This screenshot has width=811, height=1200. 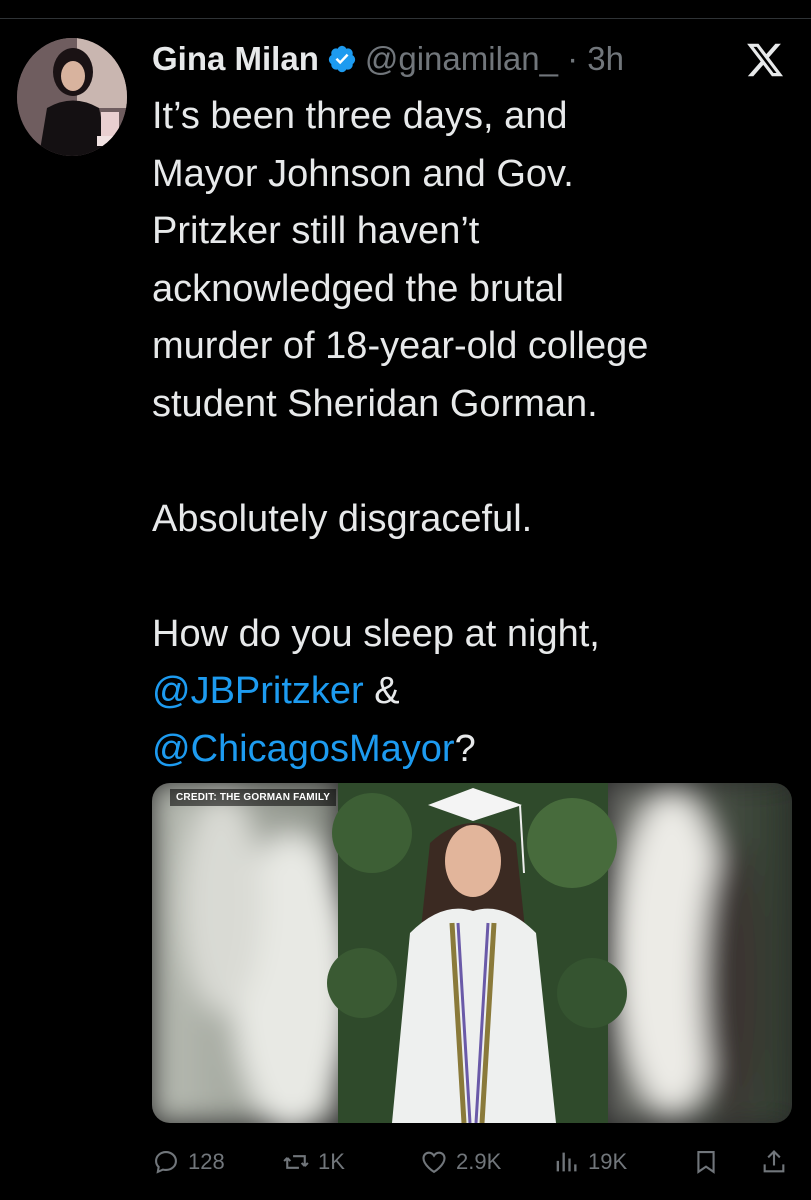 I want to click on top-divider, so click(x=405, y=18).